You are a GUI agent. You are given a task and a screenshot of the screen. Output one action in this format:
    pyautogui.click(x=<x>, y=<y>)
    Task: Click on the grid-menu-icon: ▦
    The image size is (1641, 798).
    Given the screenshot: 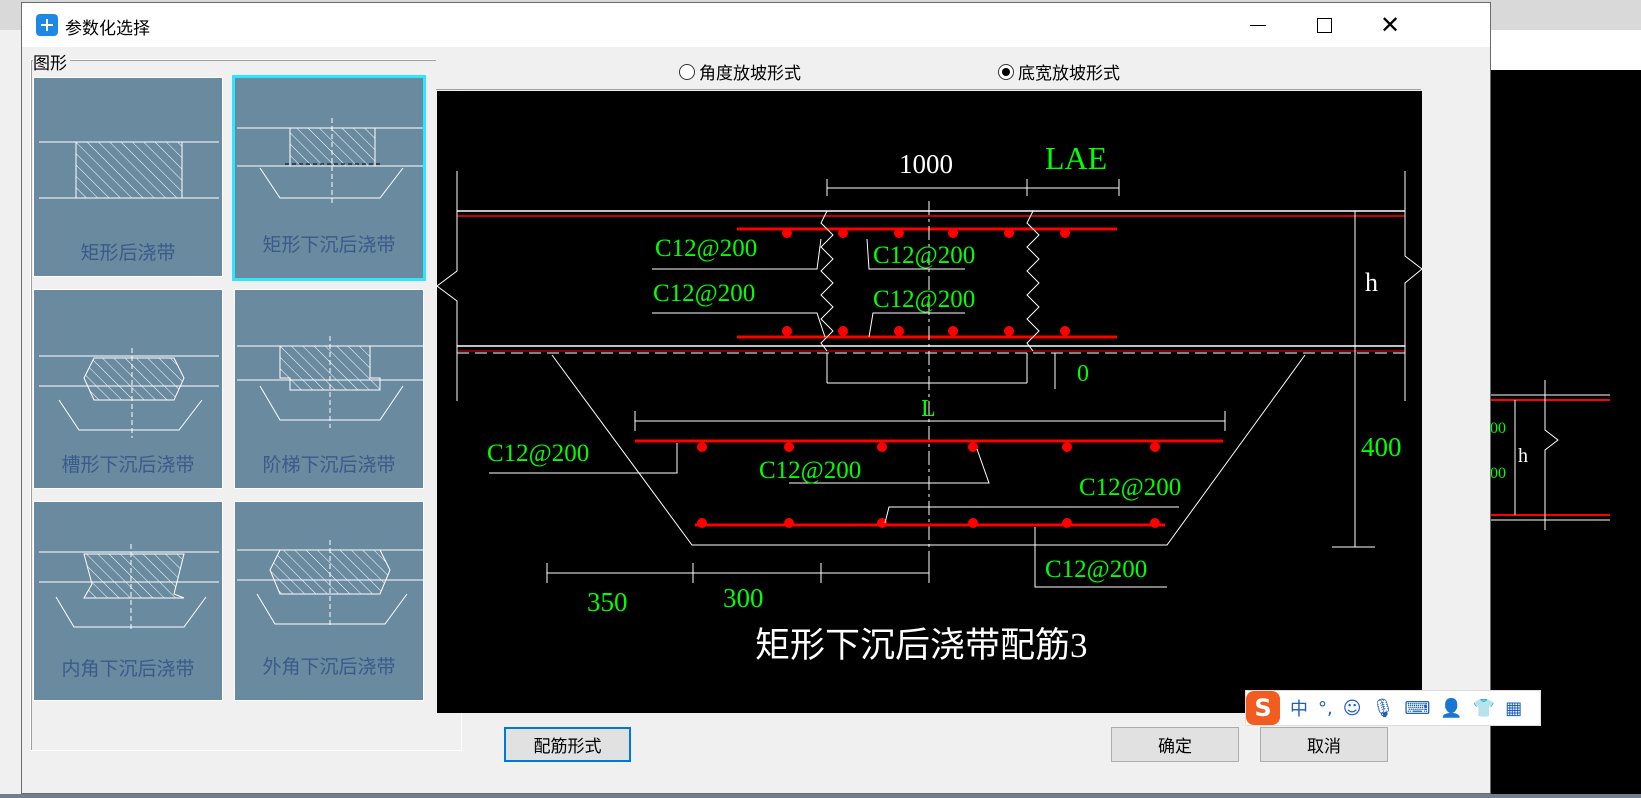 What is the action you would take?
    pyautogui.click(x=1513, y=708)
    